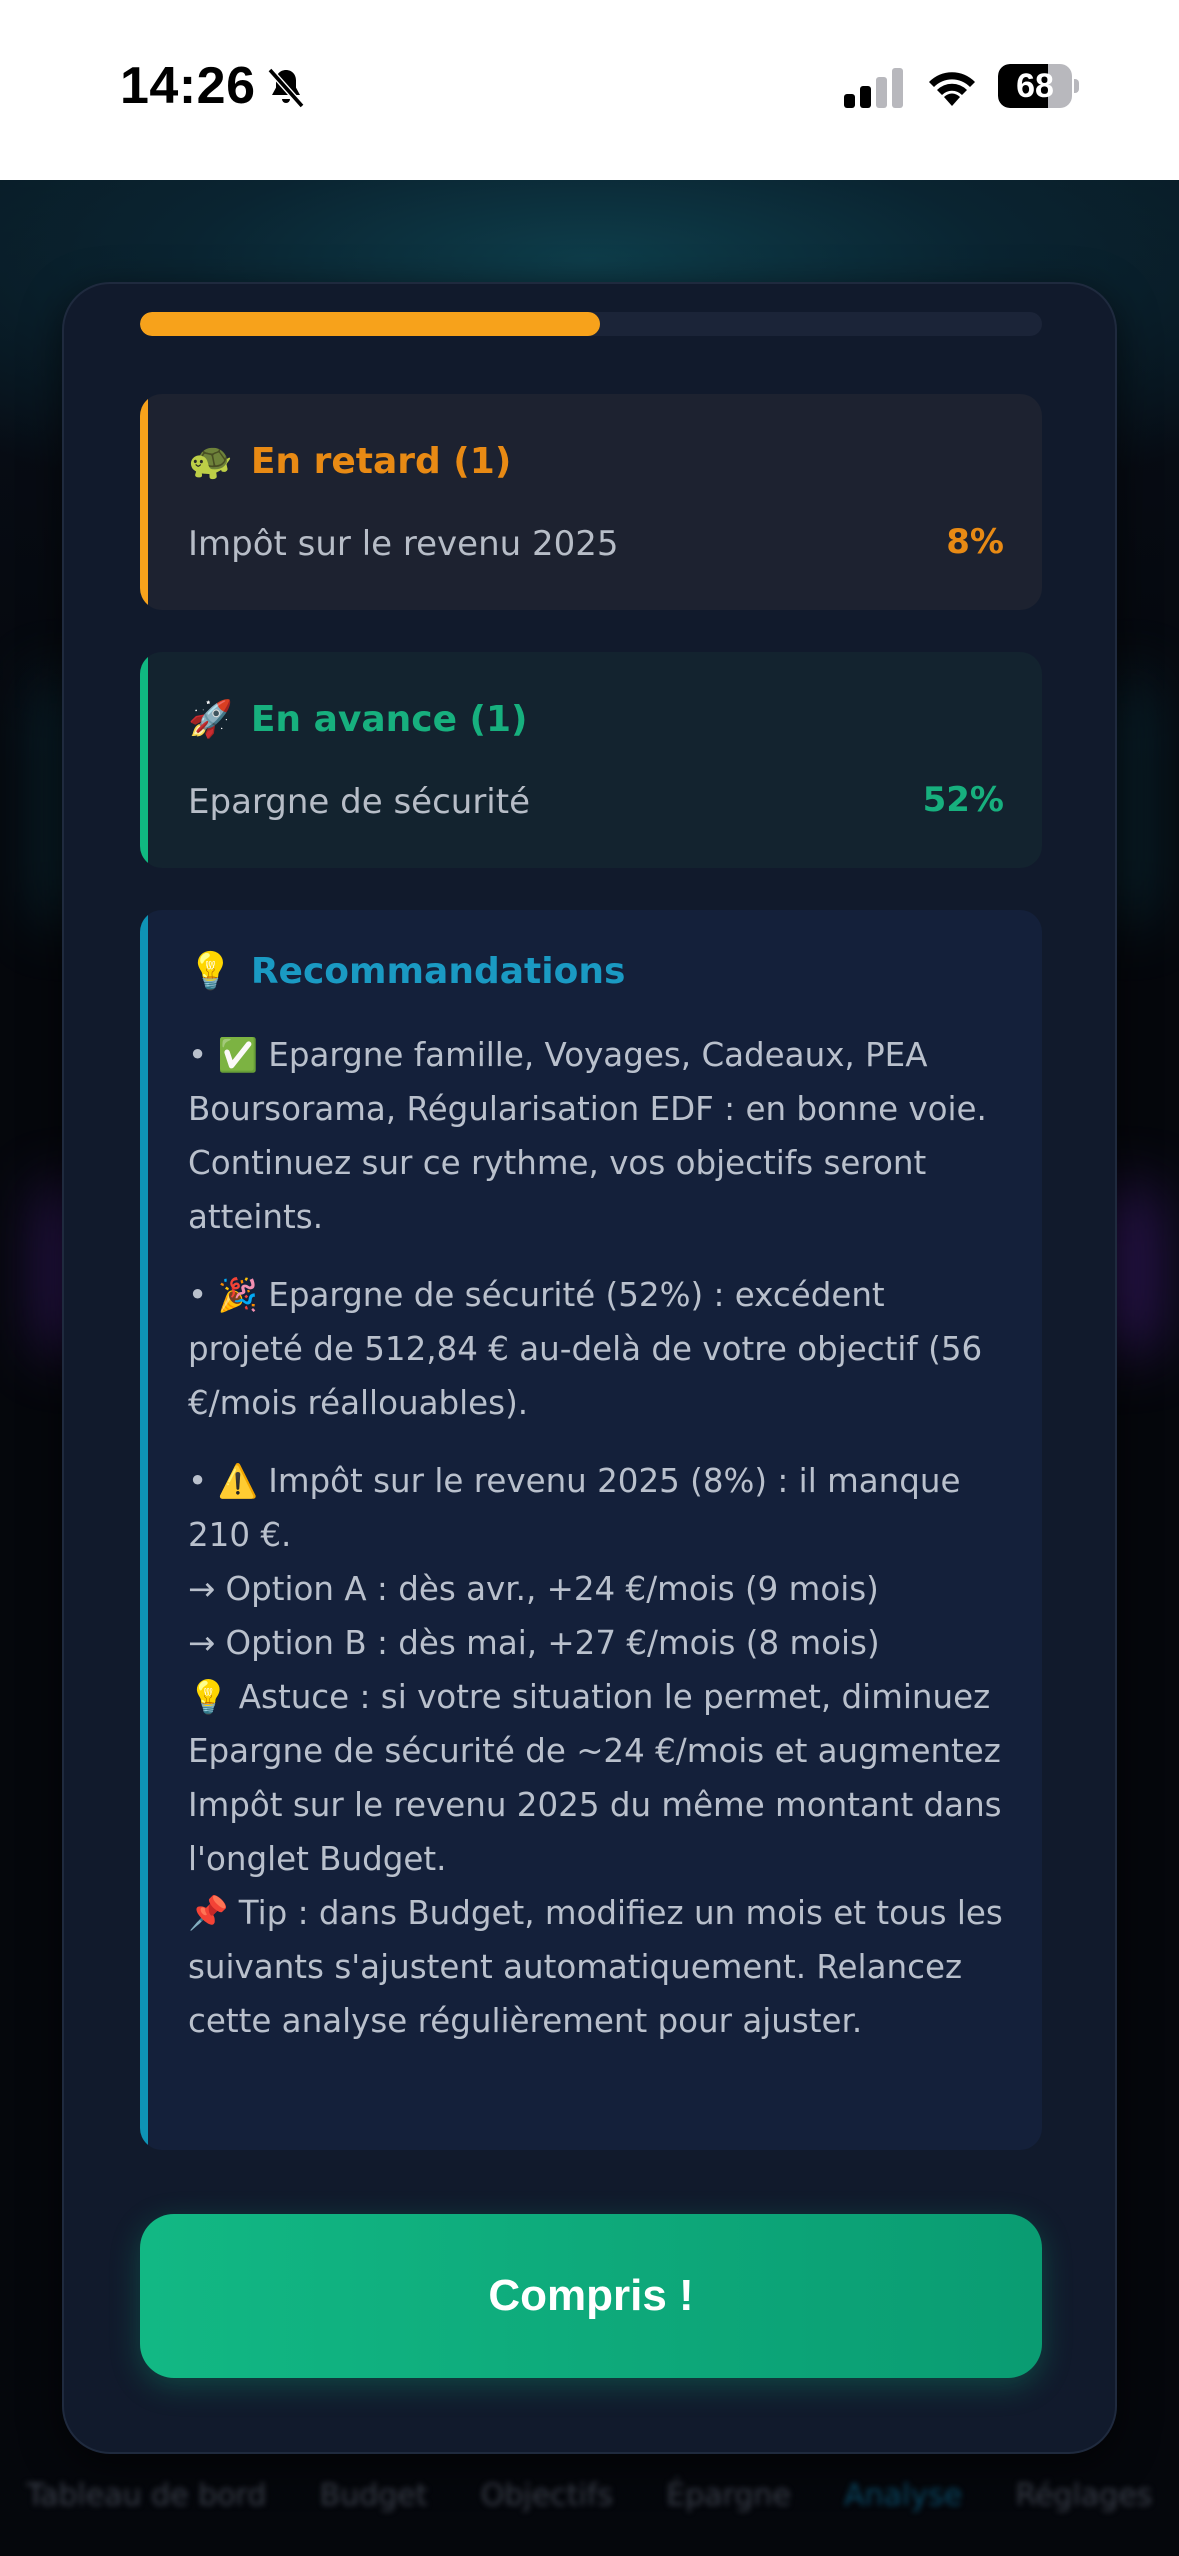 The image size is (1179, 2556). I want to click on background-tab: Réglages, so click(1084, 2495).